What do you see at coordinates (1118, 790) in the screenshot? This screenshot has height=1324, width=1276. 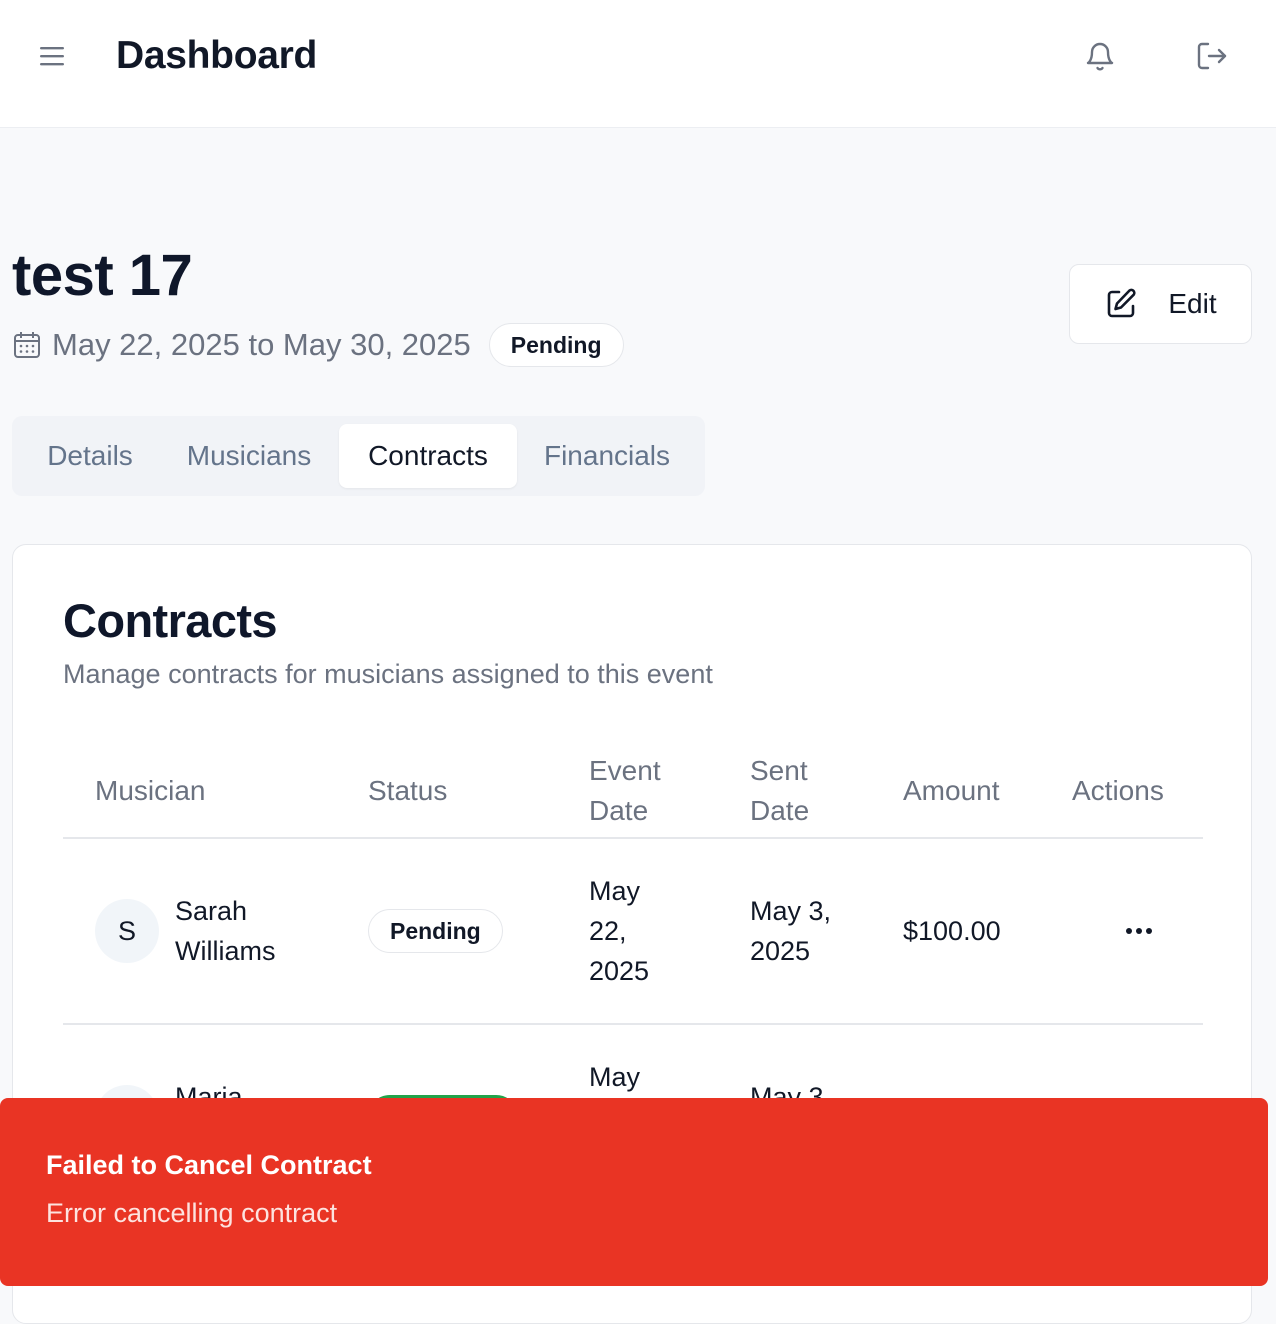 I see `column-header-actions: Actions` at bounding box center [1118, 790].